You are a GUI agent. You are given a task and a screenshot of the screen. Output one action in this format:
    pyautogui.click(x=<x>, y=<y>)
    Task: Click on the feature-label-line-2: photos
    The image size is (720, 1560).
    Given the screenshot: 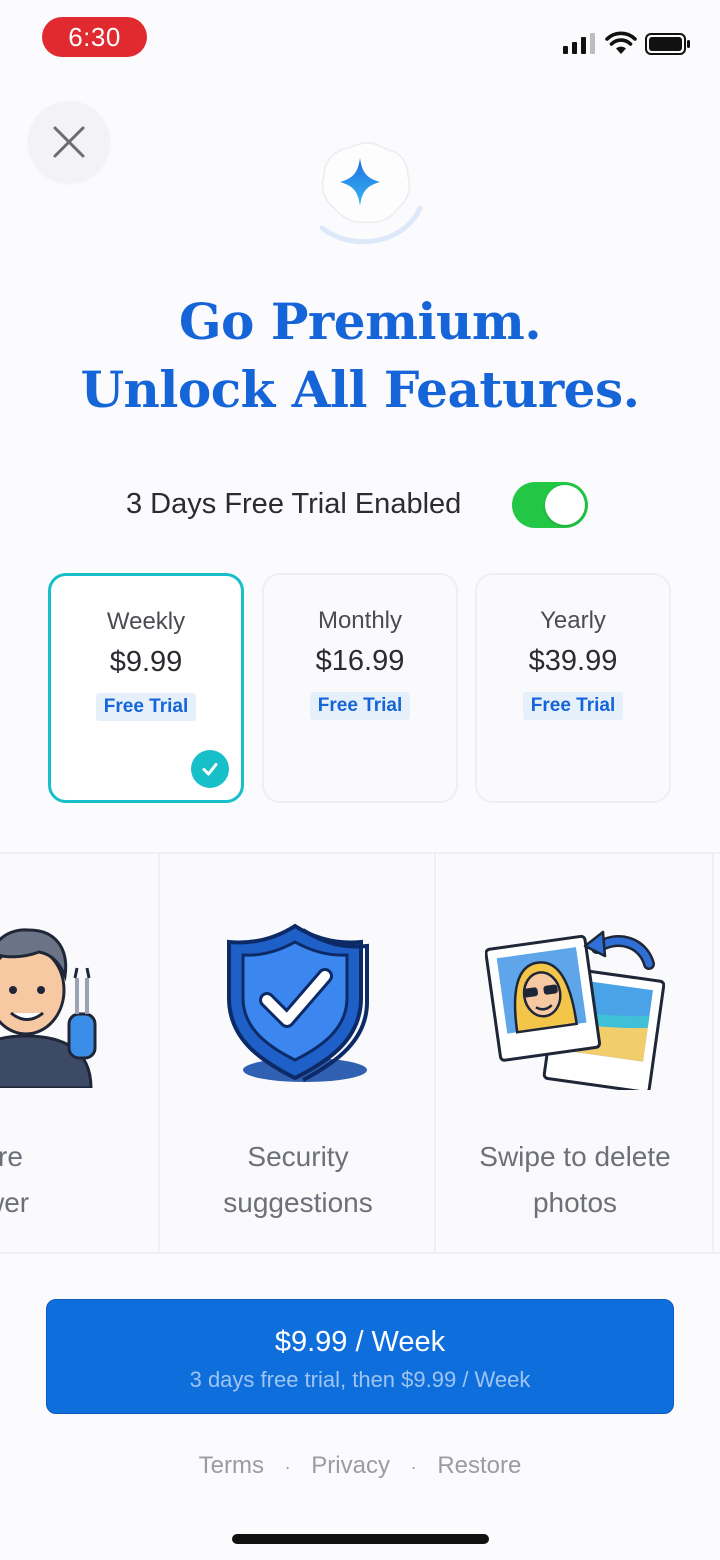 What is the action you would take?
    pyautogui.click(x=575, y=1202)
    